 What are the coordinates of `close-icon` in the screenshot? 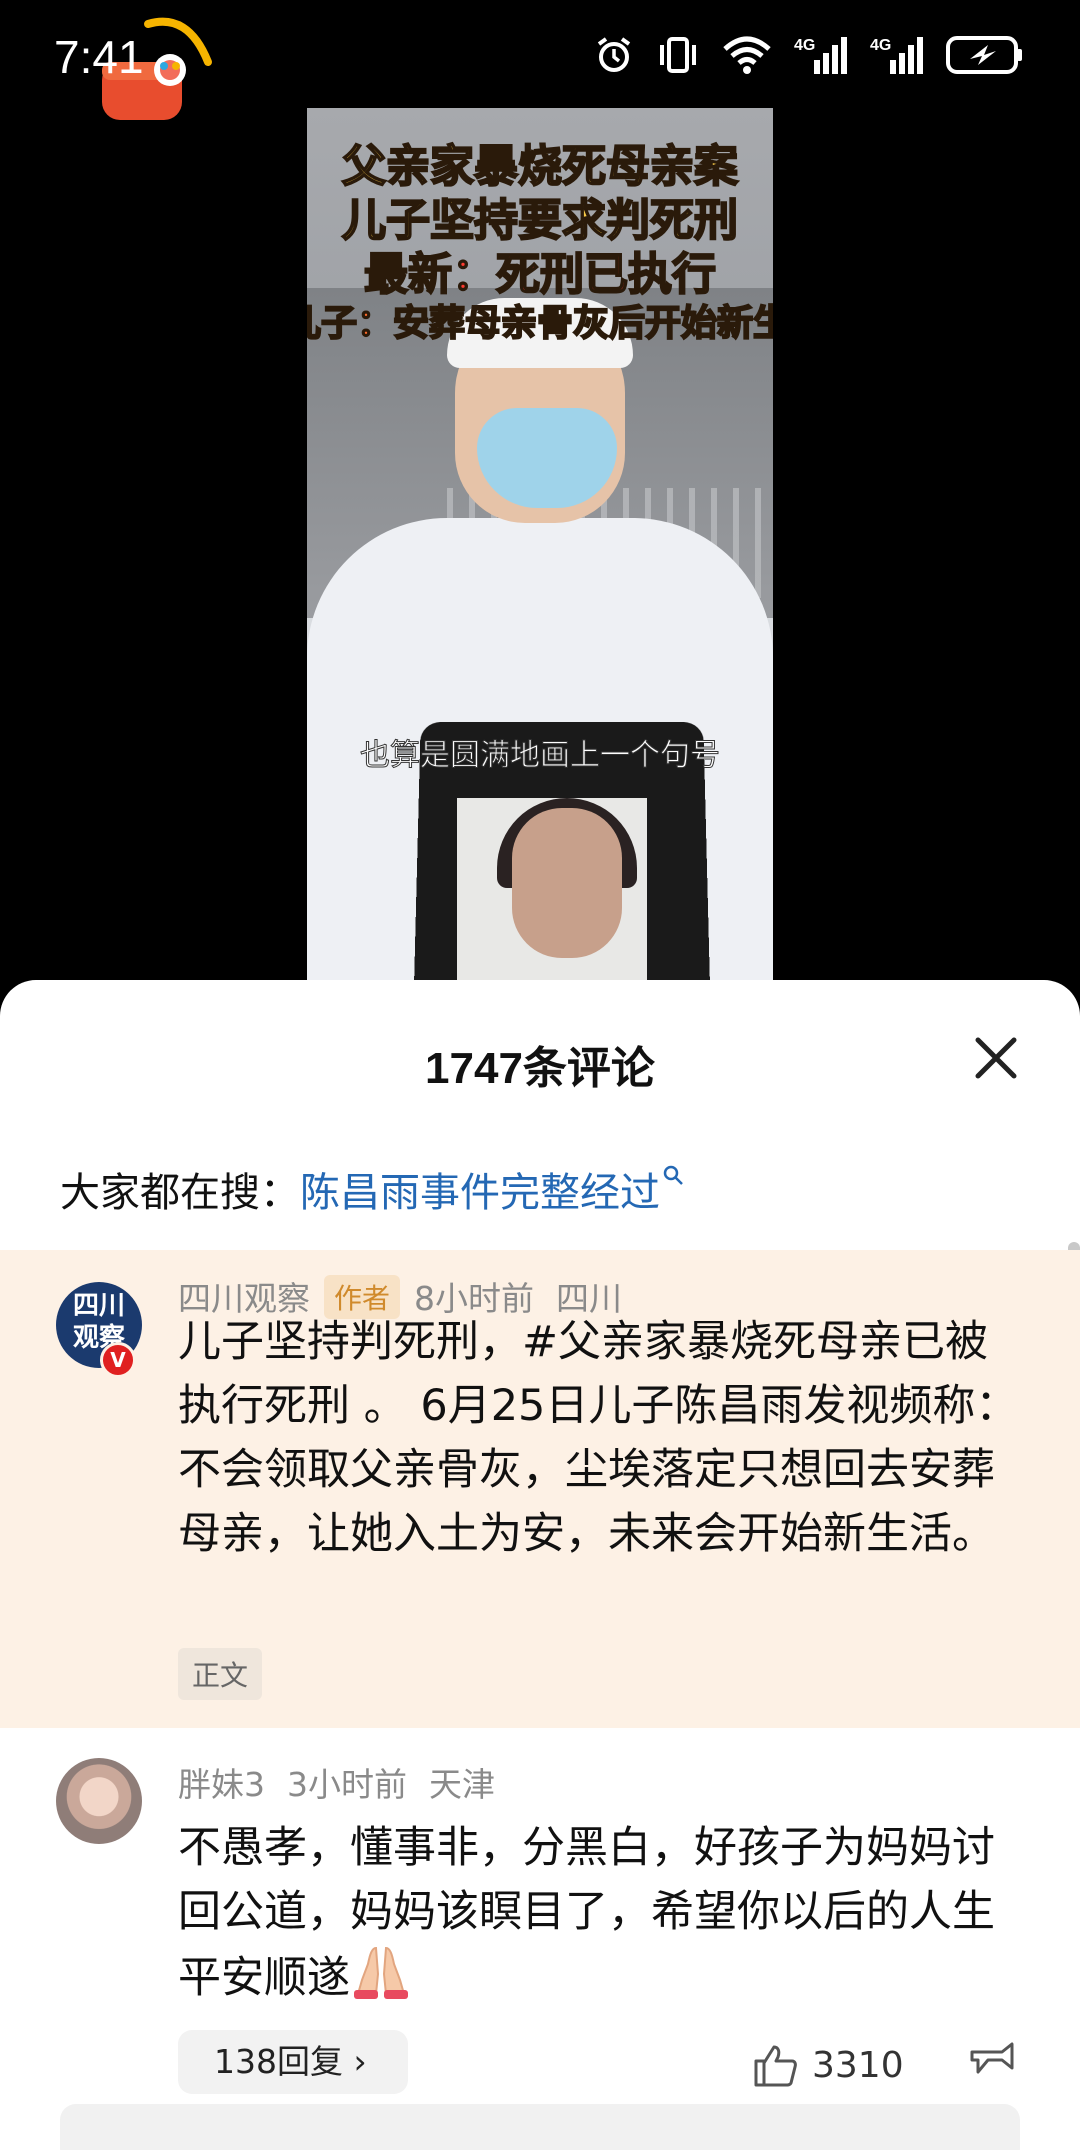 It's located at (996, 1058).